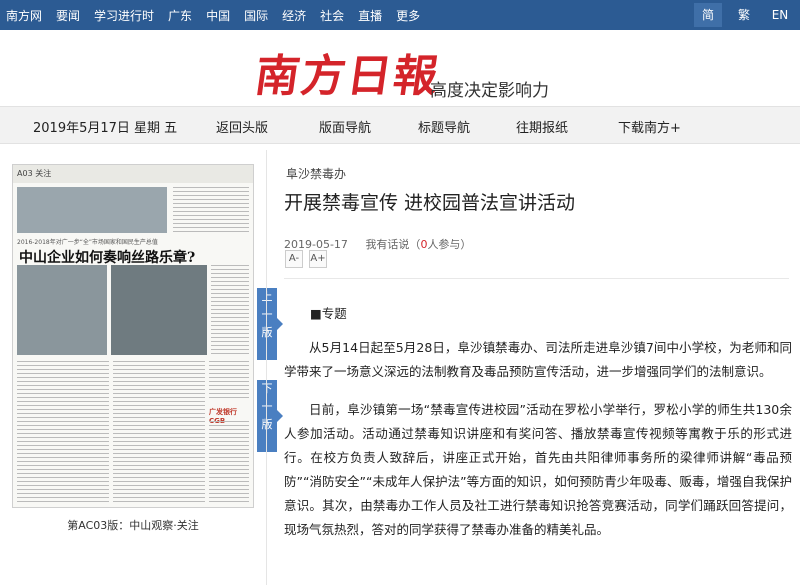 Image resolution: width=800 pixels, height=585 pixels. Describe the element at coordinates (408, 15) in the screenshot. I see `nav-link-more: 更多` at that location.